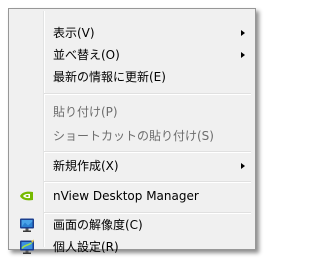 The height and width of the screenshot is (269, 320). Describe the element at coordinates (74, 33) in the screenshot. I see `menu-item-label: 表示(V)` at that location.